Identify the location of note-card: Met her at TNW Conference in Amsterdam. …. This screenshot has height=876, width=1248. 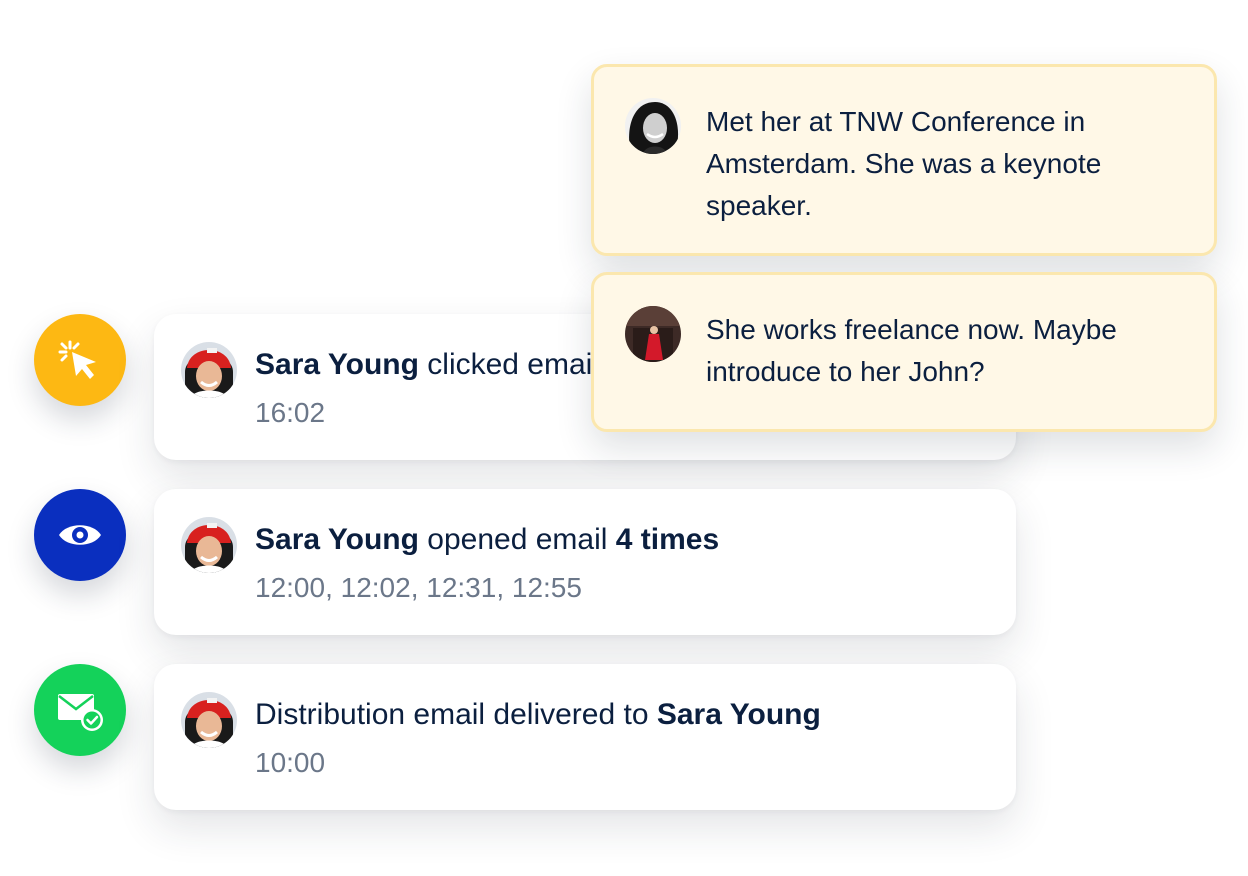
(904, 160).